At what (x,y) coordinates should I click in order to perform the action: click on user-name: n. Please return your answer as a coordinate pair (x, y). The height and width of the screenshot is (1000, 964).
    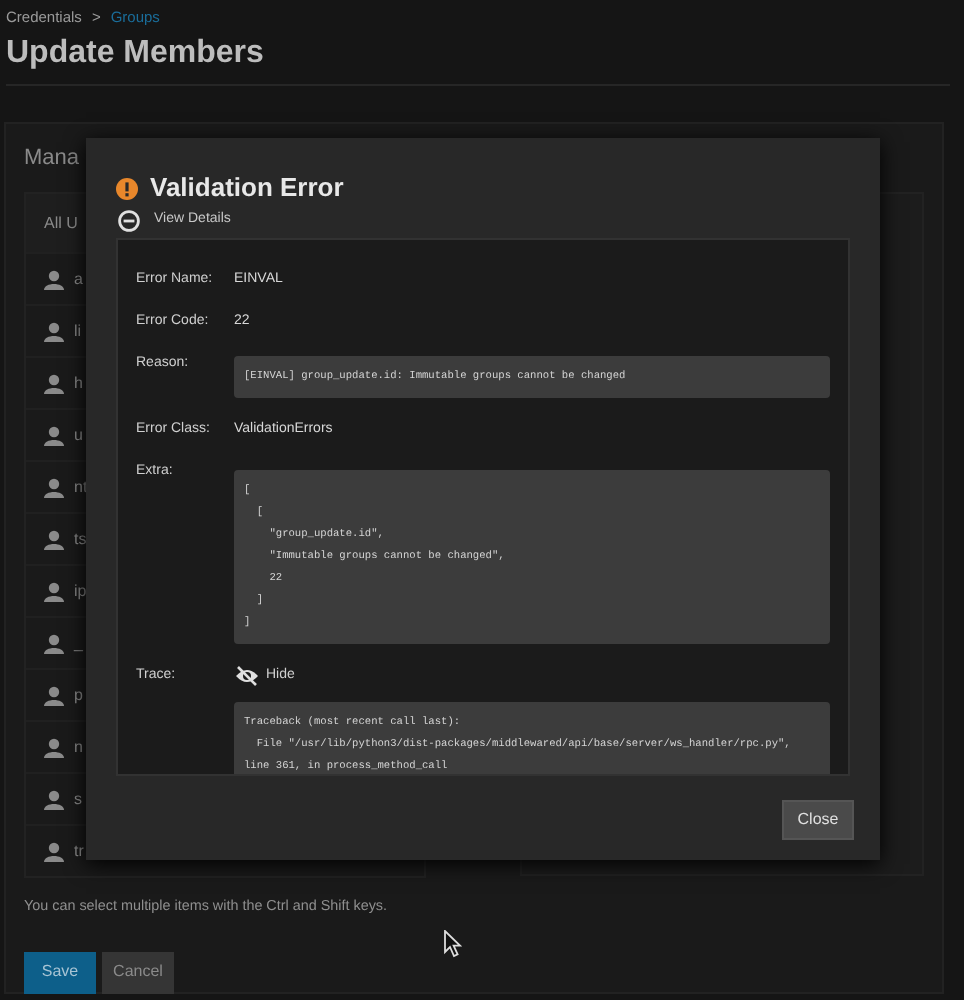
    Looking at the image, I should click on (78, 747).